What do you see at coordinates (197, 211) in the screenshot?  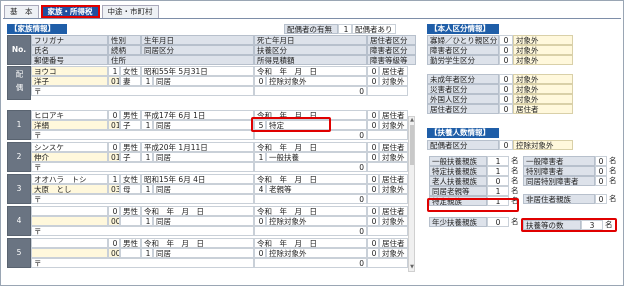 I see `member-4-birthdate: 令和 年 月 日` at bounding box center [197, 211].